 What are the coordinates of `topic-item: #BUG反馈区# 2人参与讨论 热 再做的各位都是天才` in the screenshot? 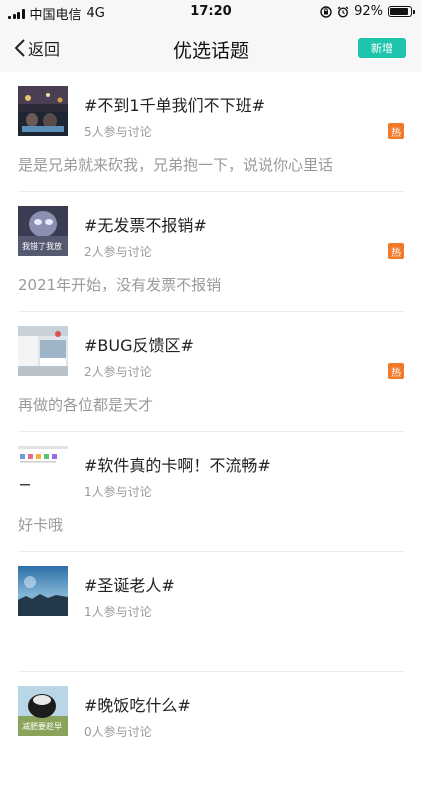 It's located at (211, 372).